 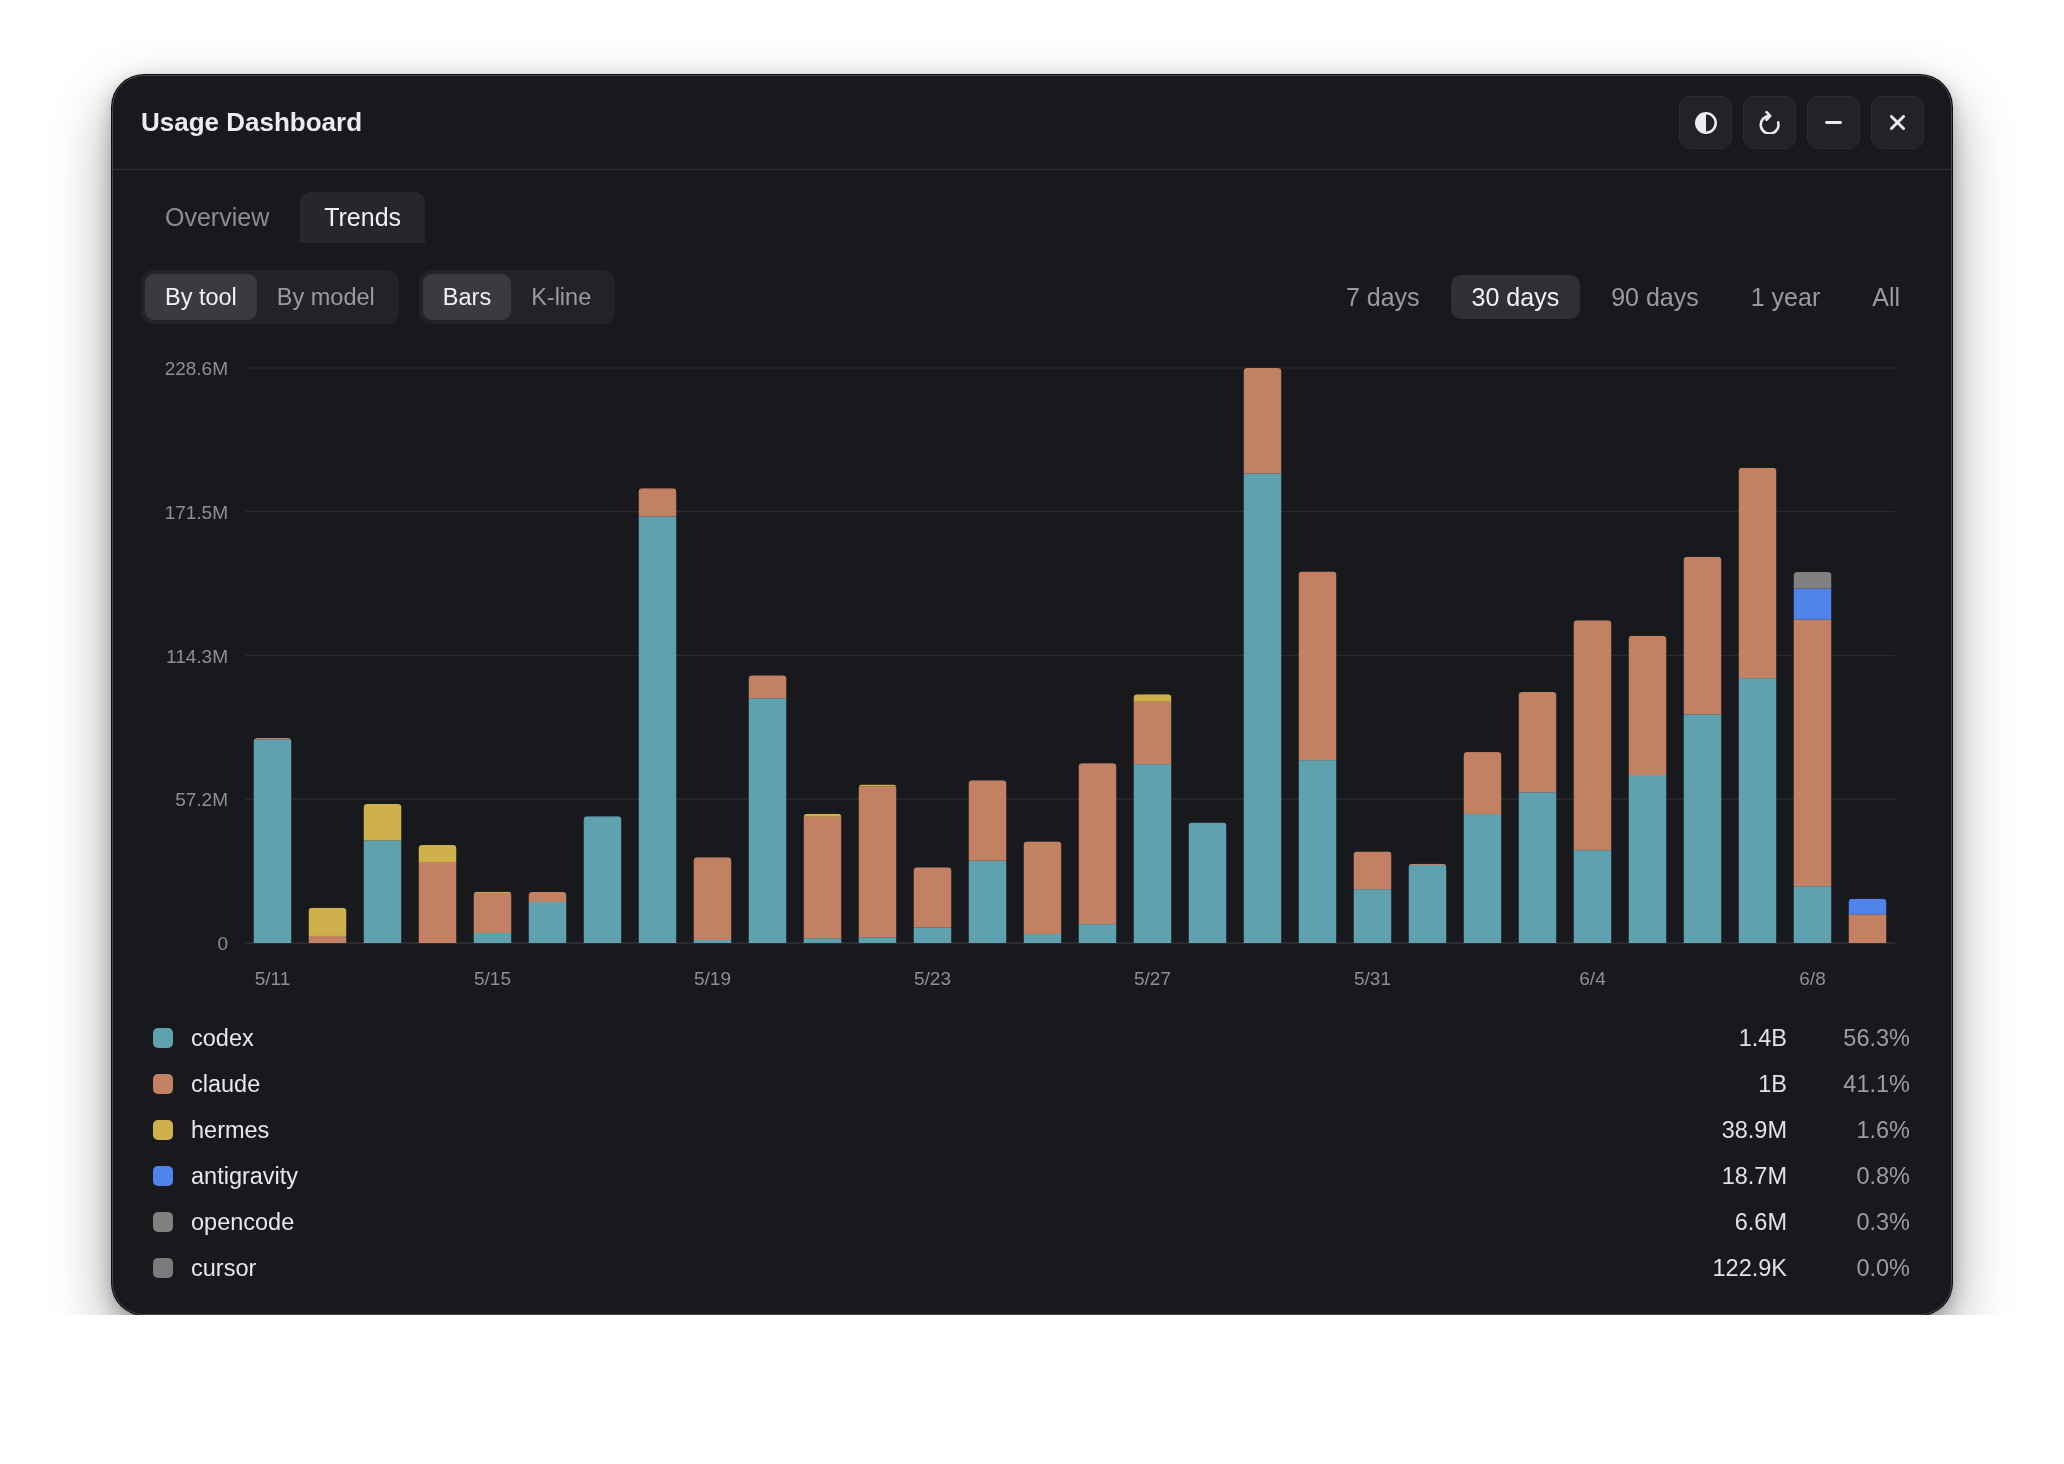 I want to click on legend-total: 38.9M, so click(x=1754, y=1130).